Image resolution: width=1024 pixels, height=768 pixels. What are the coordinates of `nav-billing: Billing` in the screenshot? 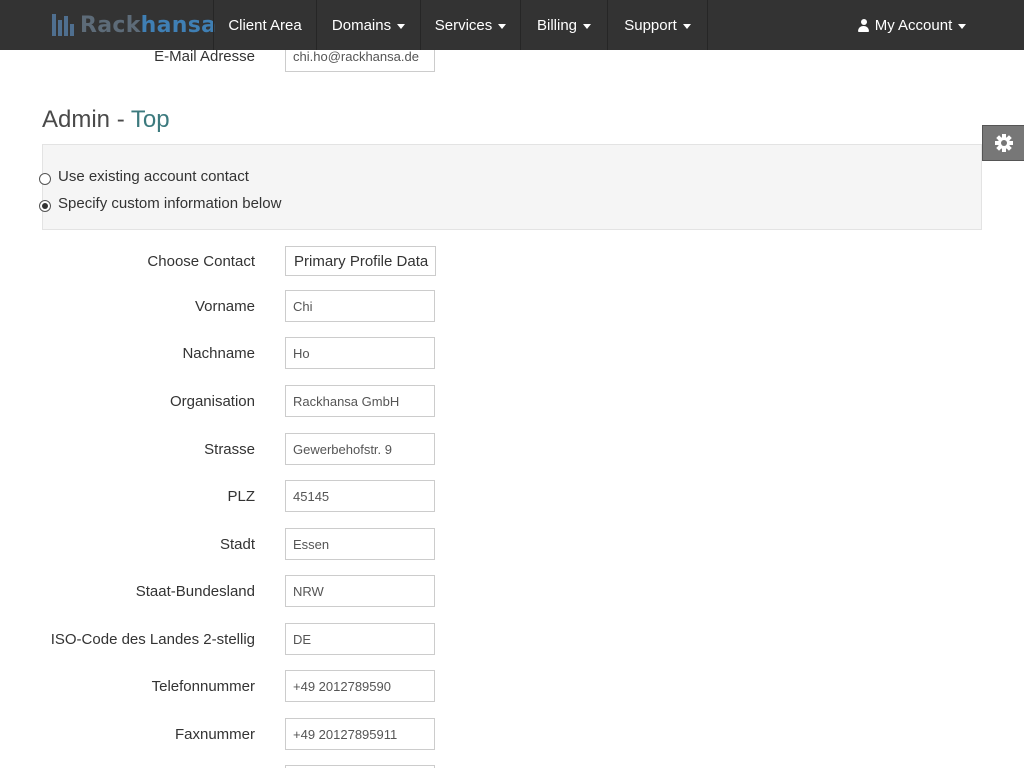 It's located at (564, 25).